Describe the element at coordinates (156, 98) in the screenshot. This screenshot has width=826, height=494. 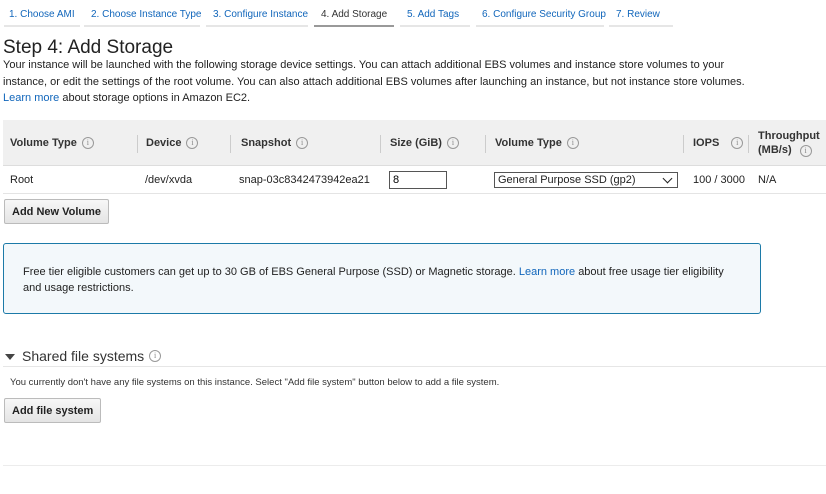
I see `description-suffix: about storage options in Amazon EC2.` at that location.